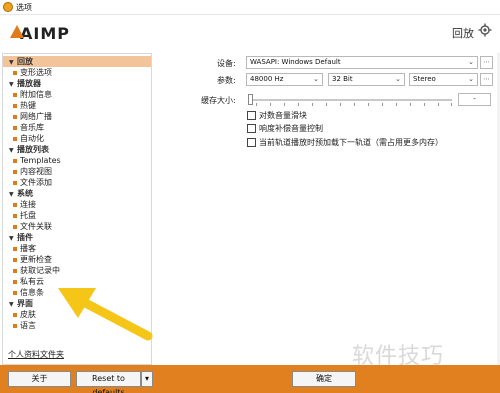 The height and width of the screenshot is (393, 500). What do you see at coordinates (77, 61) in the screenshot?
I see `nav-category-playback: ▼ 回放` at bounding box center [77, 61].